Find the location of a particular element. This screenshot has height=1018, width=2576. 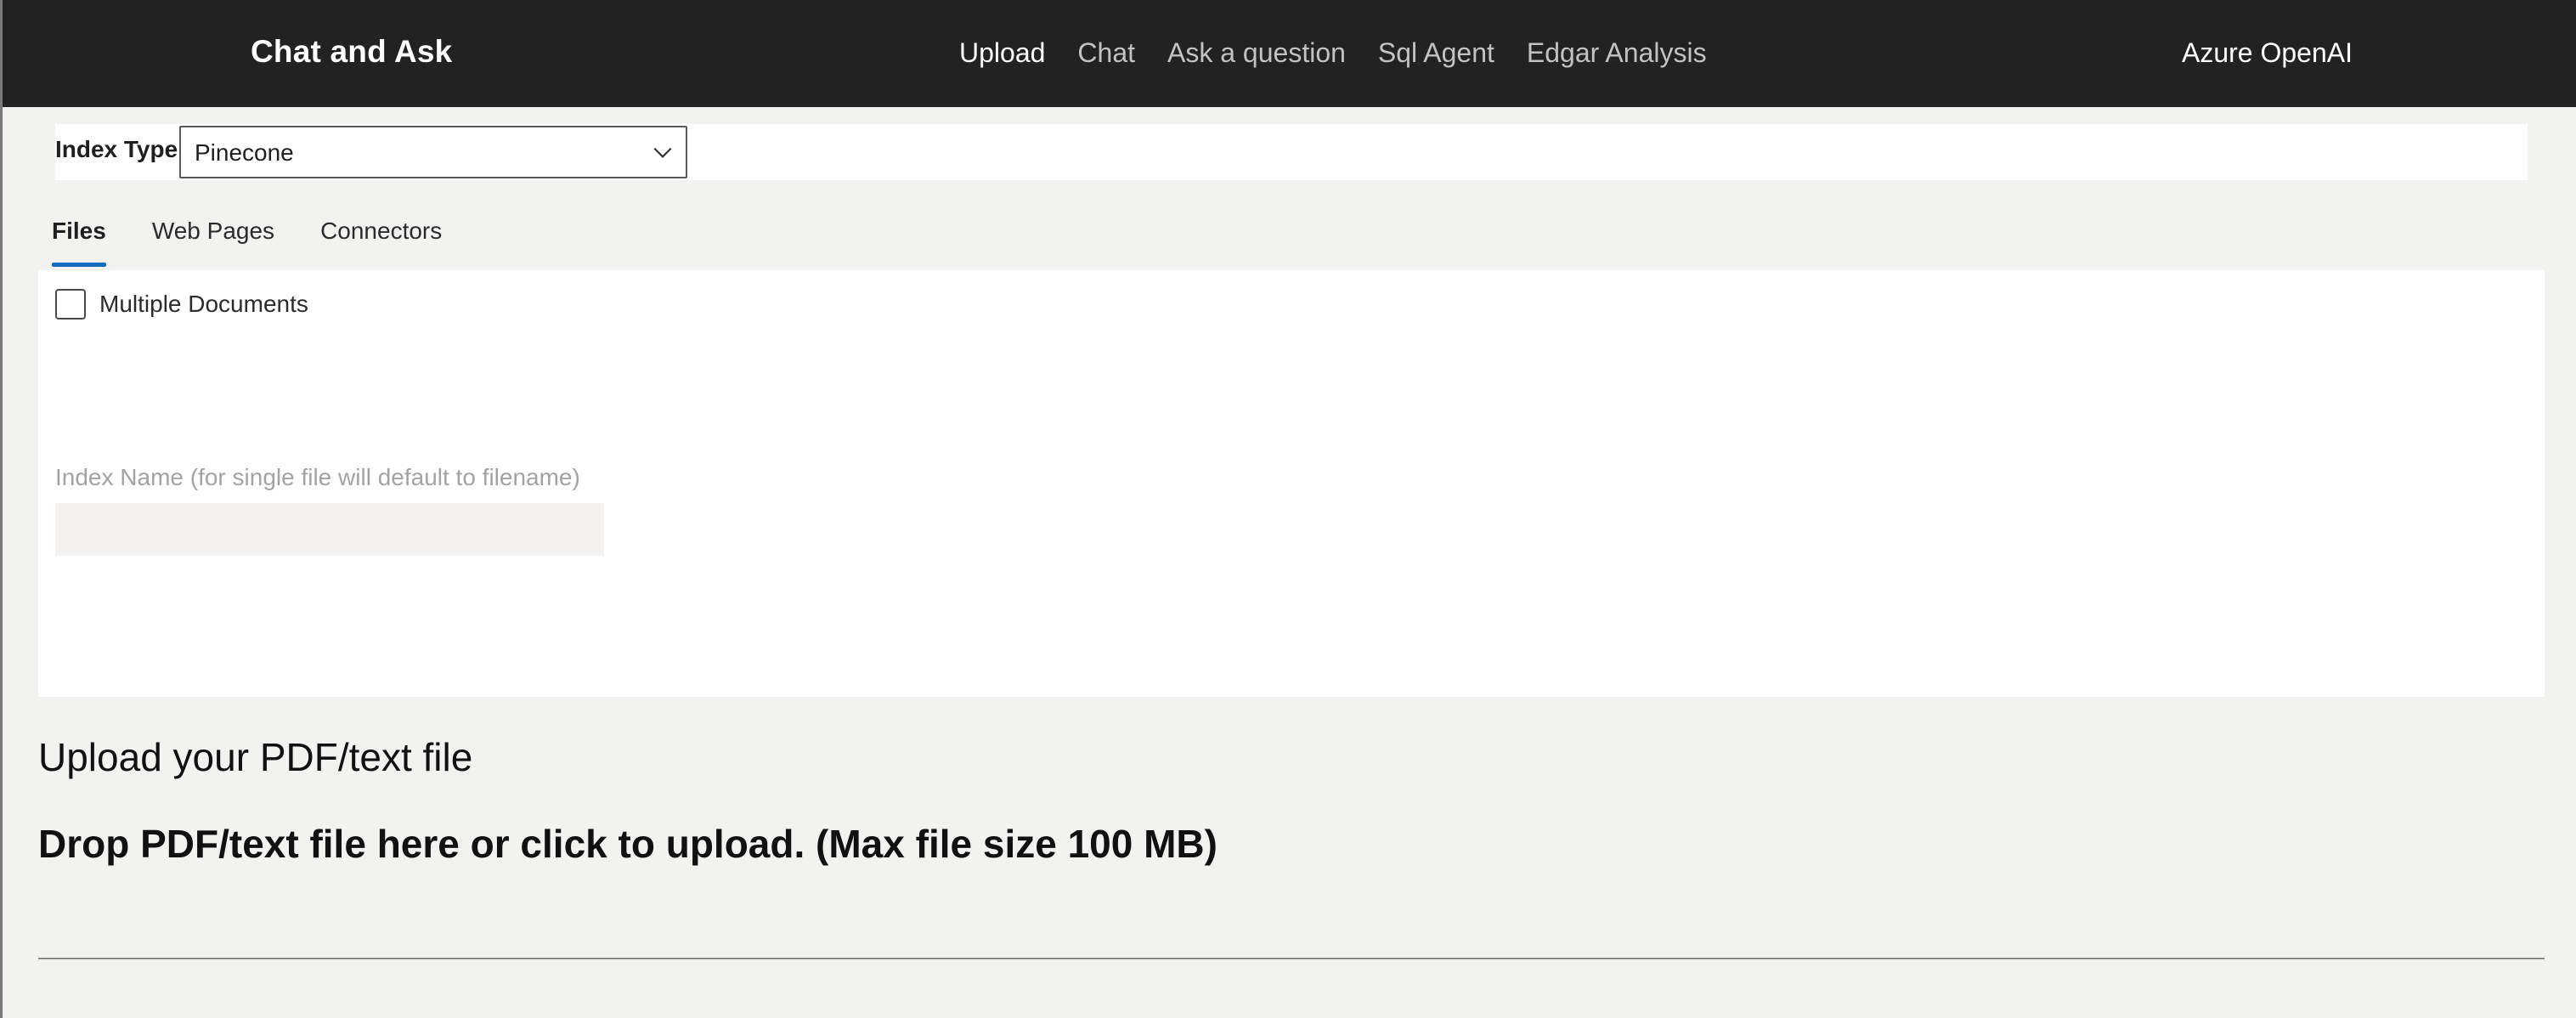

multiple-documents-checkbox is located at coordinates (70, 304).